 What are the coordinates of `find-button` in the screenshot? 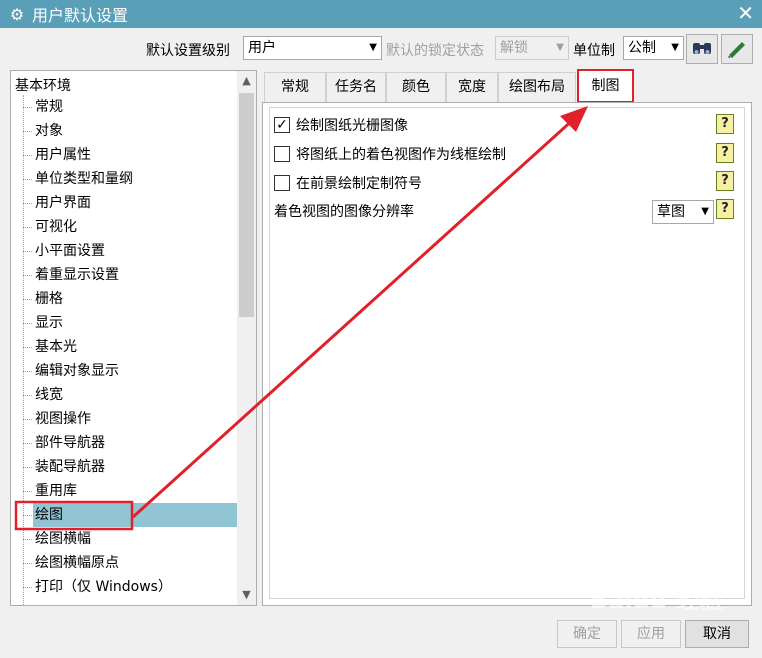 It's located at (702, 49).